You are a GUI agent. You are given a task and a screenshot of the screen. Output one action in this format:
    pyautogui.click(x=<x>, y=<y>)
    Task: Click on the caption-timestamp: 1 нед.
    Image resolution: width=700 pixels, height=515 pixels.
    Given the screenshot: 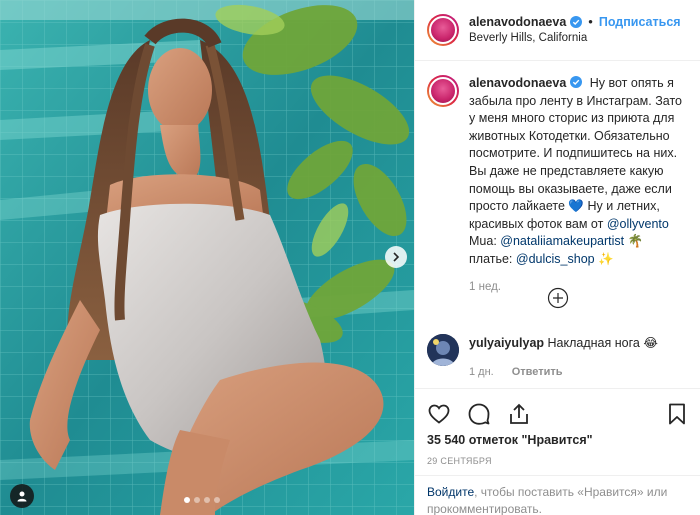 What is the action you would take?
    pyautogui.click(x=578, y=288)
    